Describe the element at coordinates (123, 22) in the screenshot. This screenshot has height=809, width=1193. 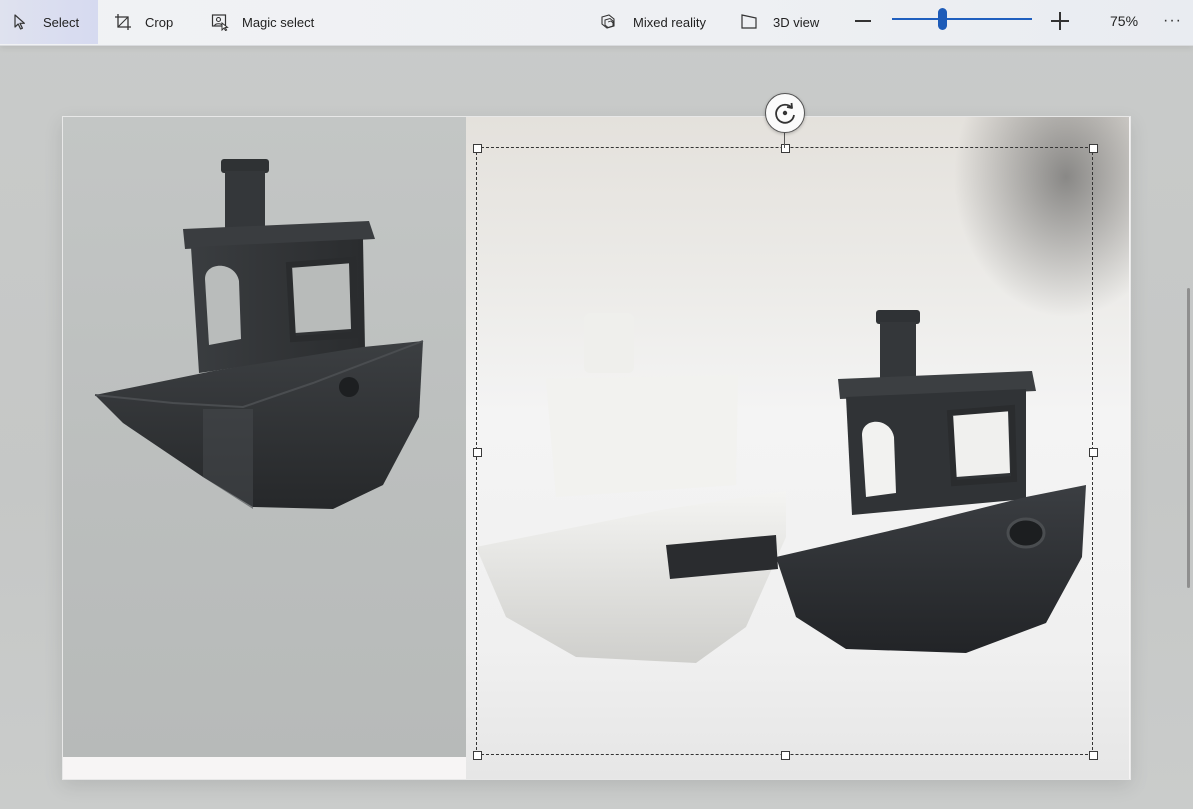
I see `crop-icon` at that location.